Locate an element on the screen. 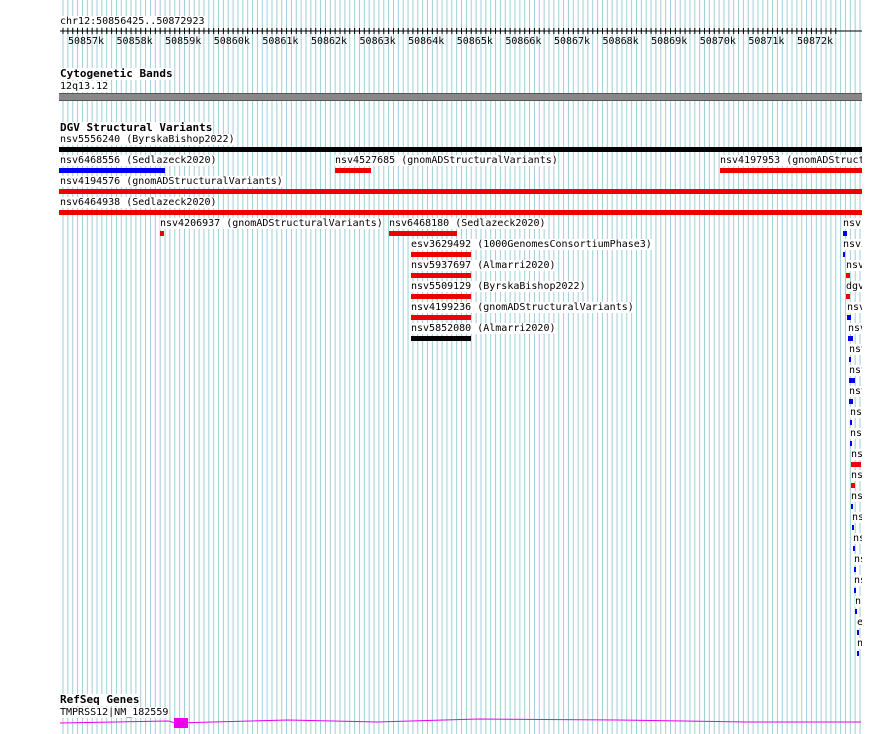 This screenshot has width=890, height=734. sv-feature-label: nsv5852080 (Almarri2020) is located at coordinates (483, 328).